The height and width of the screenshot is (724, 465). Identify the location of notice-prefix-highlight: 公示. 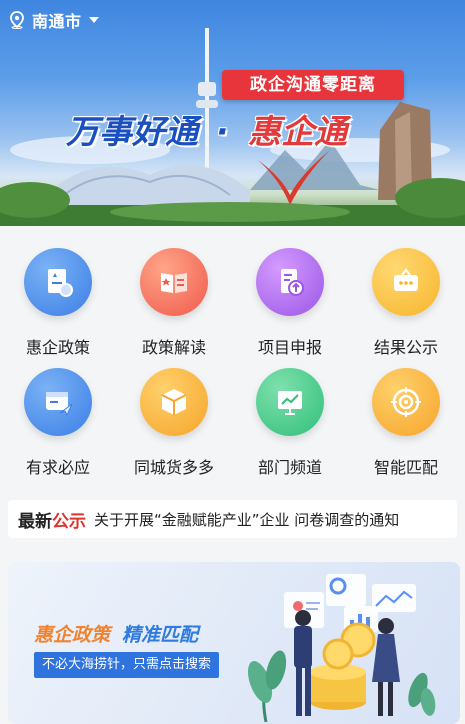
(69, 521).